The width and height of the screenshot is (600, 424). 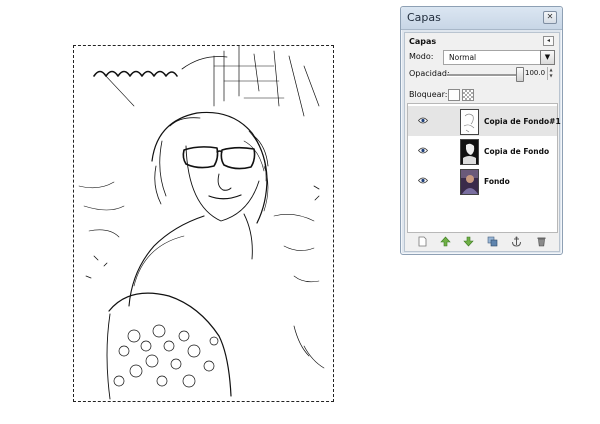 I want to click on mode-label: Modo:, so click(x=421, y=56).